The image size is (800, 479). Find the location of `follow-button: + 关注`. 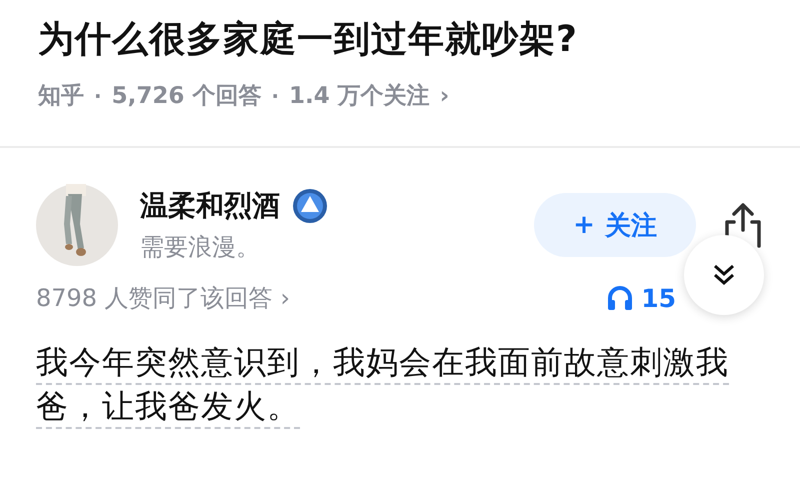

follow-button: + 关注 is located at coordinates (615, 225).